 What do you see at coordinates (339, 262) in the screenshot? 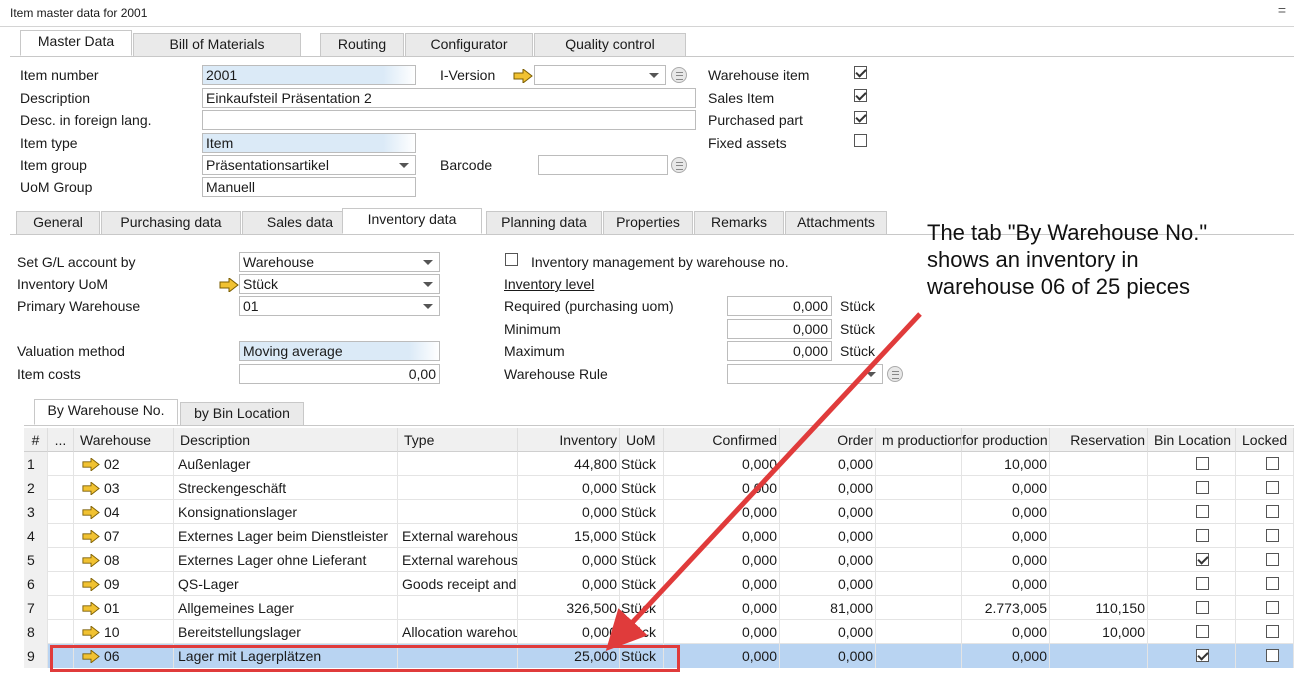
I see `gl-account-dropdown: Warehouse` at bounding box center [339, 262].